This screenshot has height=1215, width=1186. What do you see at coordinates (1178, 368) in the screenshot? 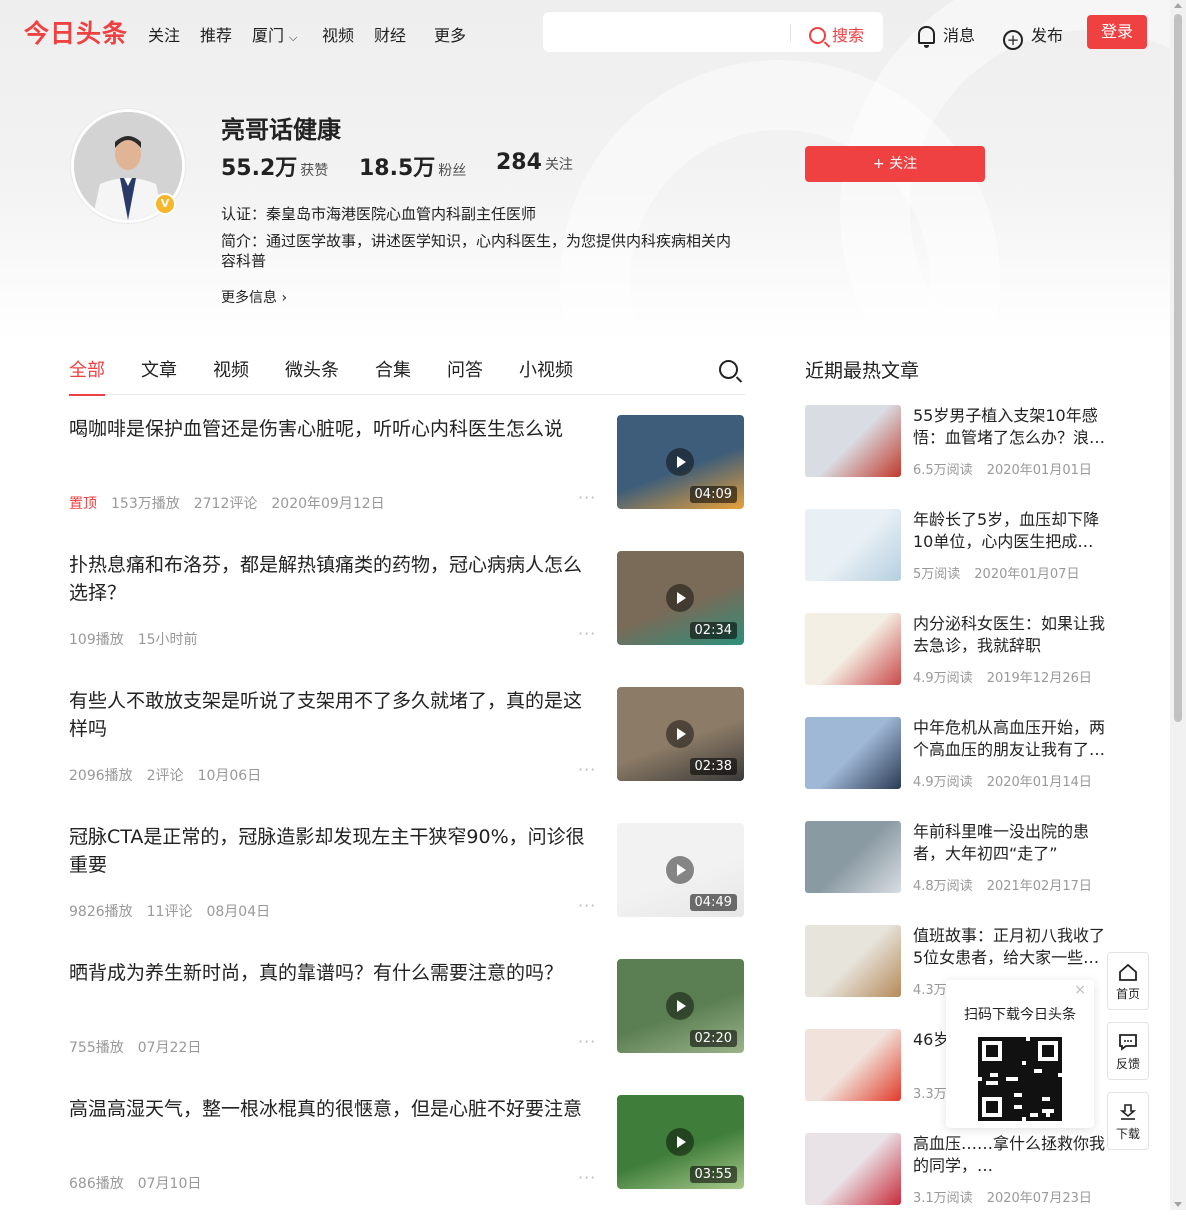
I see `scrollbar-thumb` at bounding box center [1178, 368].